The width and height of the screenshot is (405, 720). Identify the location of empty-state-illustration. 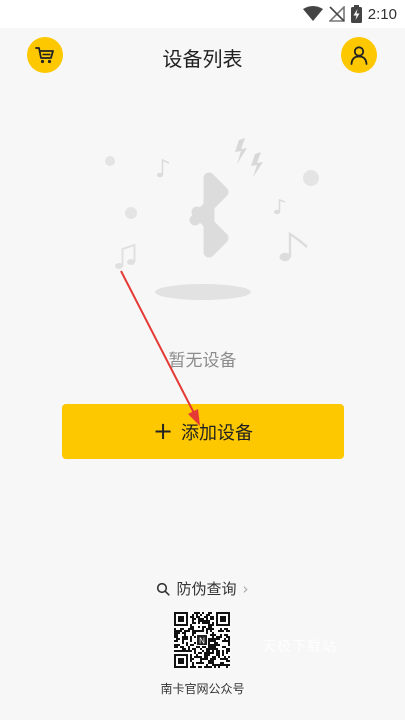
(212, 219).